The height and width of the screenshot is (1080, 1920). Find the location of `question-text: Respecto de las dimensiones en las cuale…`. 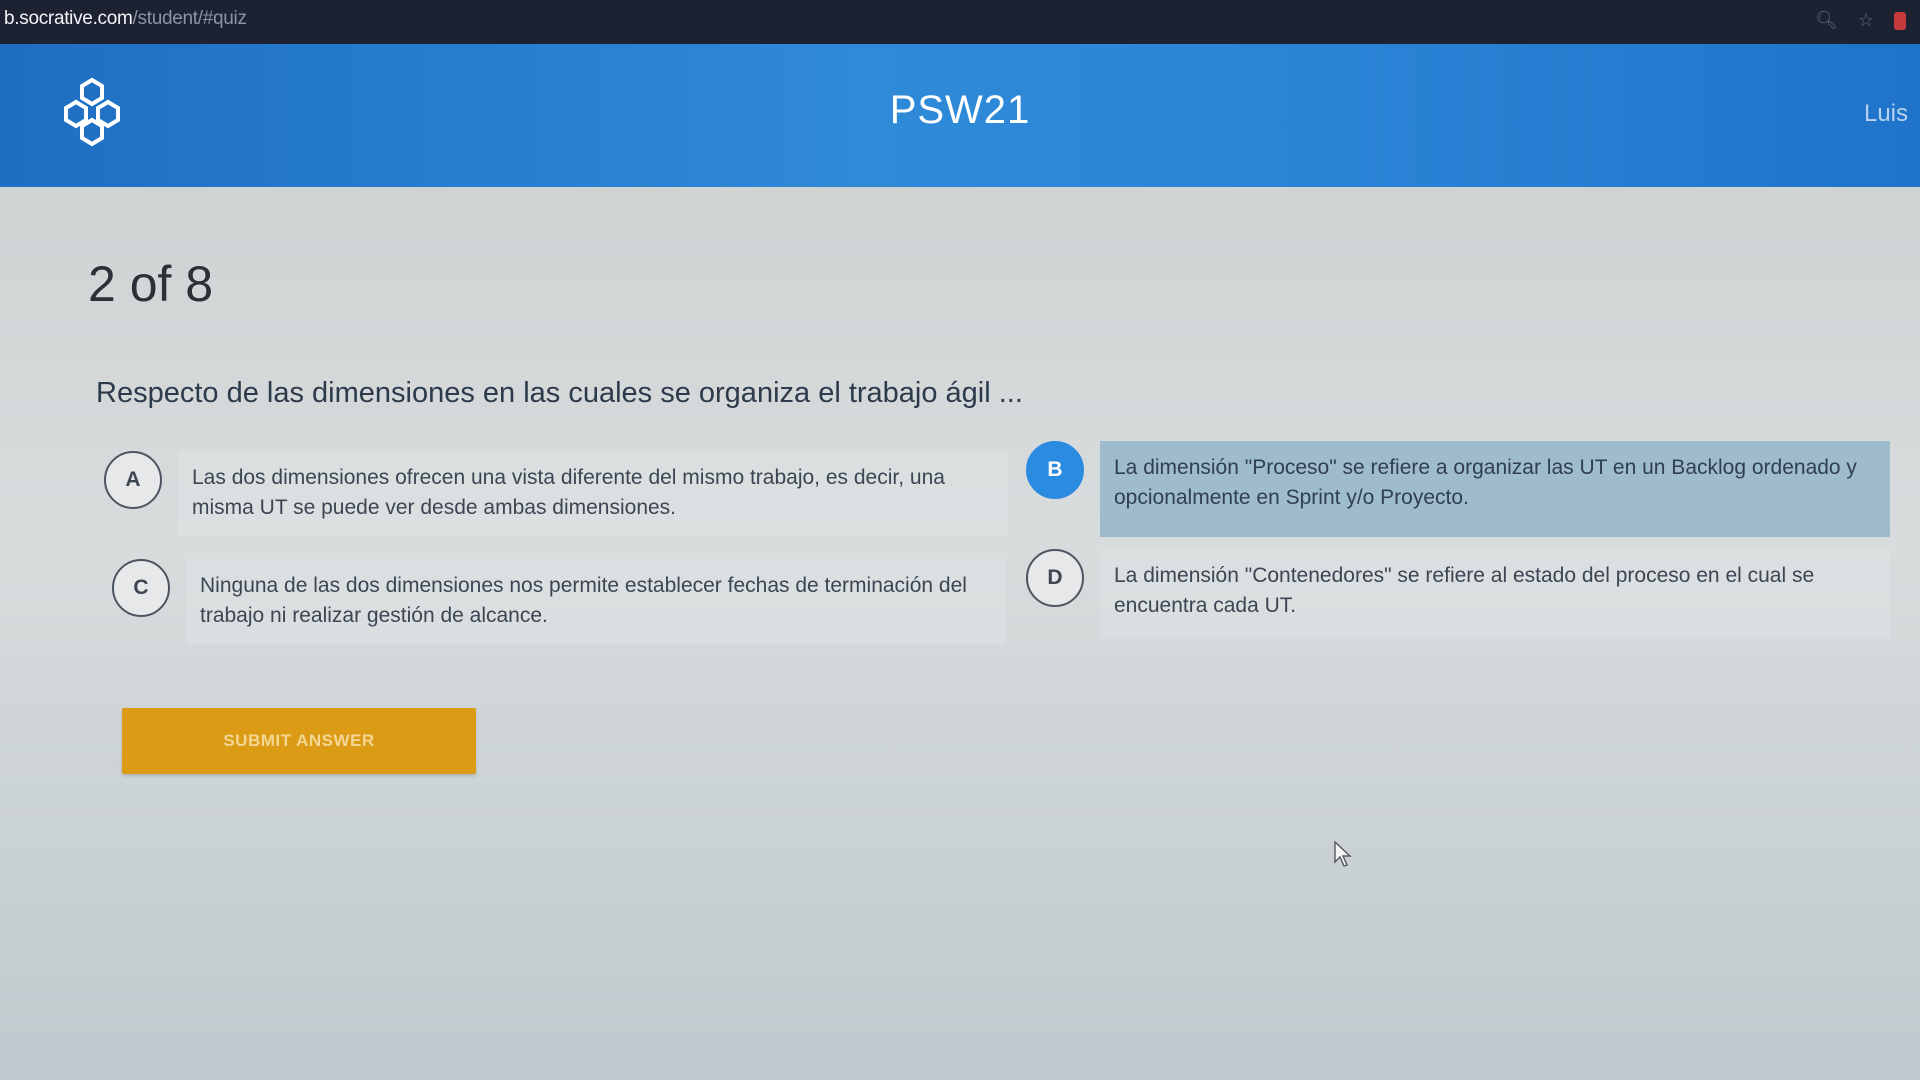

question-text: Respecto de las dimensiones en las cuale… is located at coordinates (559, 393).